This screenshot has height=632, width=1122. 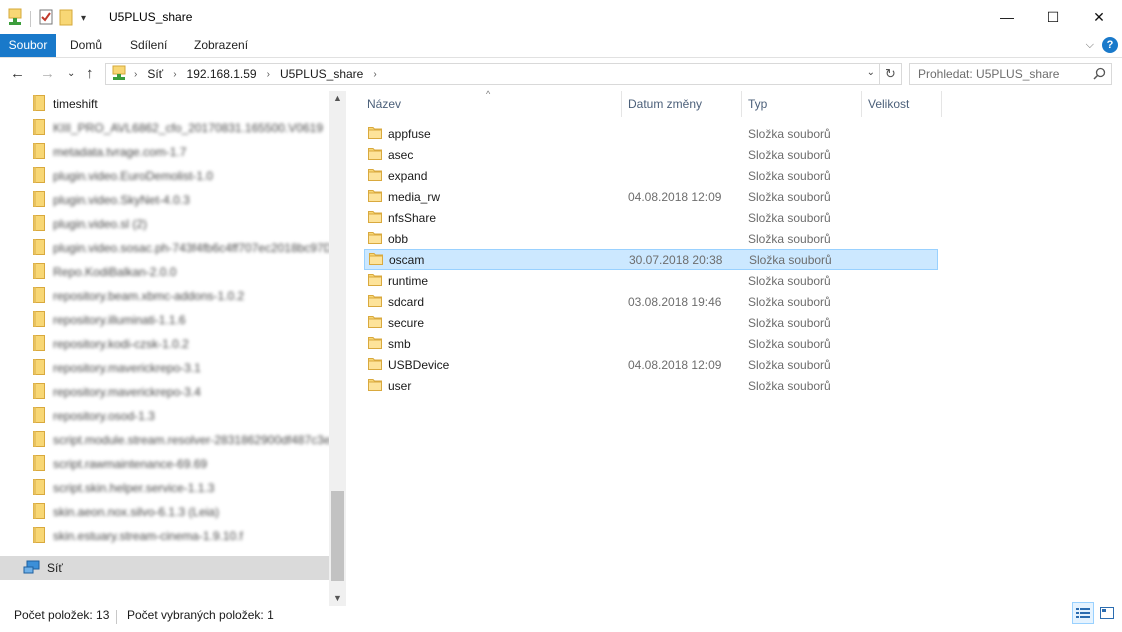 I want to click on address-bar: › Síť › 192.168.1.59 › U5PLUS_share › ⌄, so click(x=492, y=74).